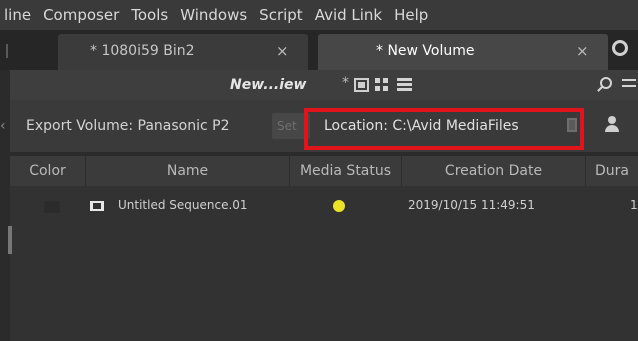 This screenshot has width=638, height=341. What do you see at coordinates (48, 171) in the screenshot?
I see `column-header-color: Color` at bounding box center [48, 171].